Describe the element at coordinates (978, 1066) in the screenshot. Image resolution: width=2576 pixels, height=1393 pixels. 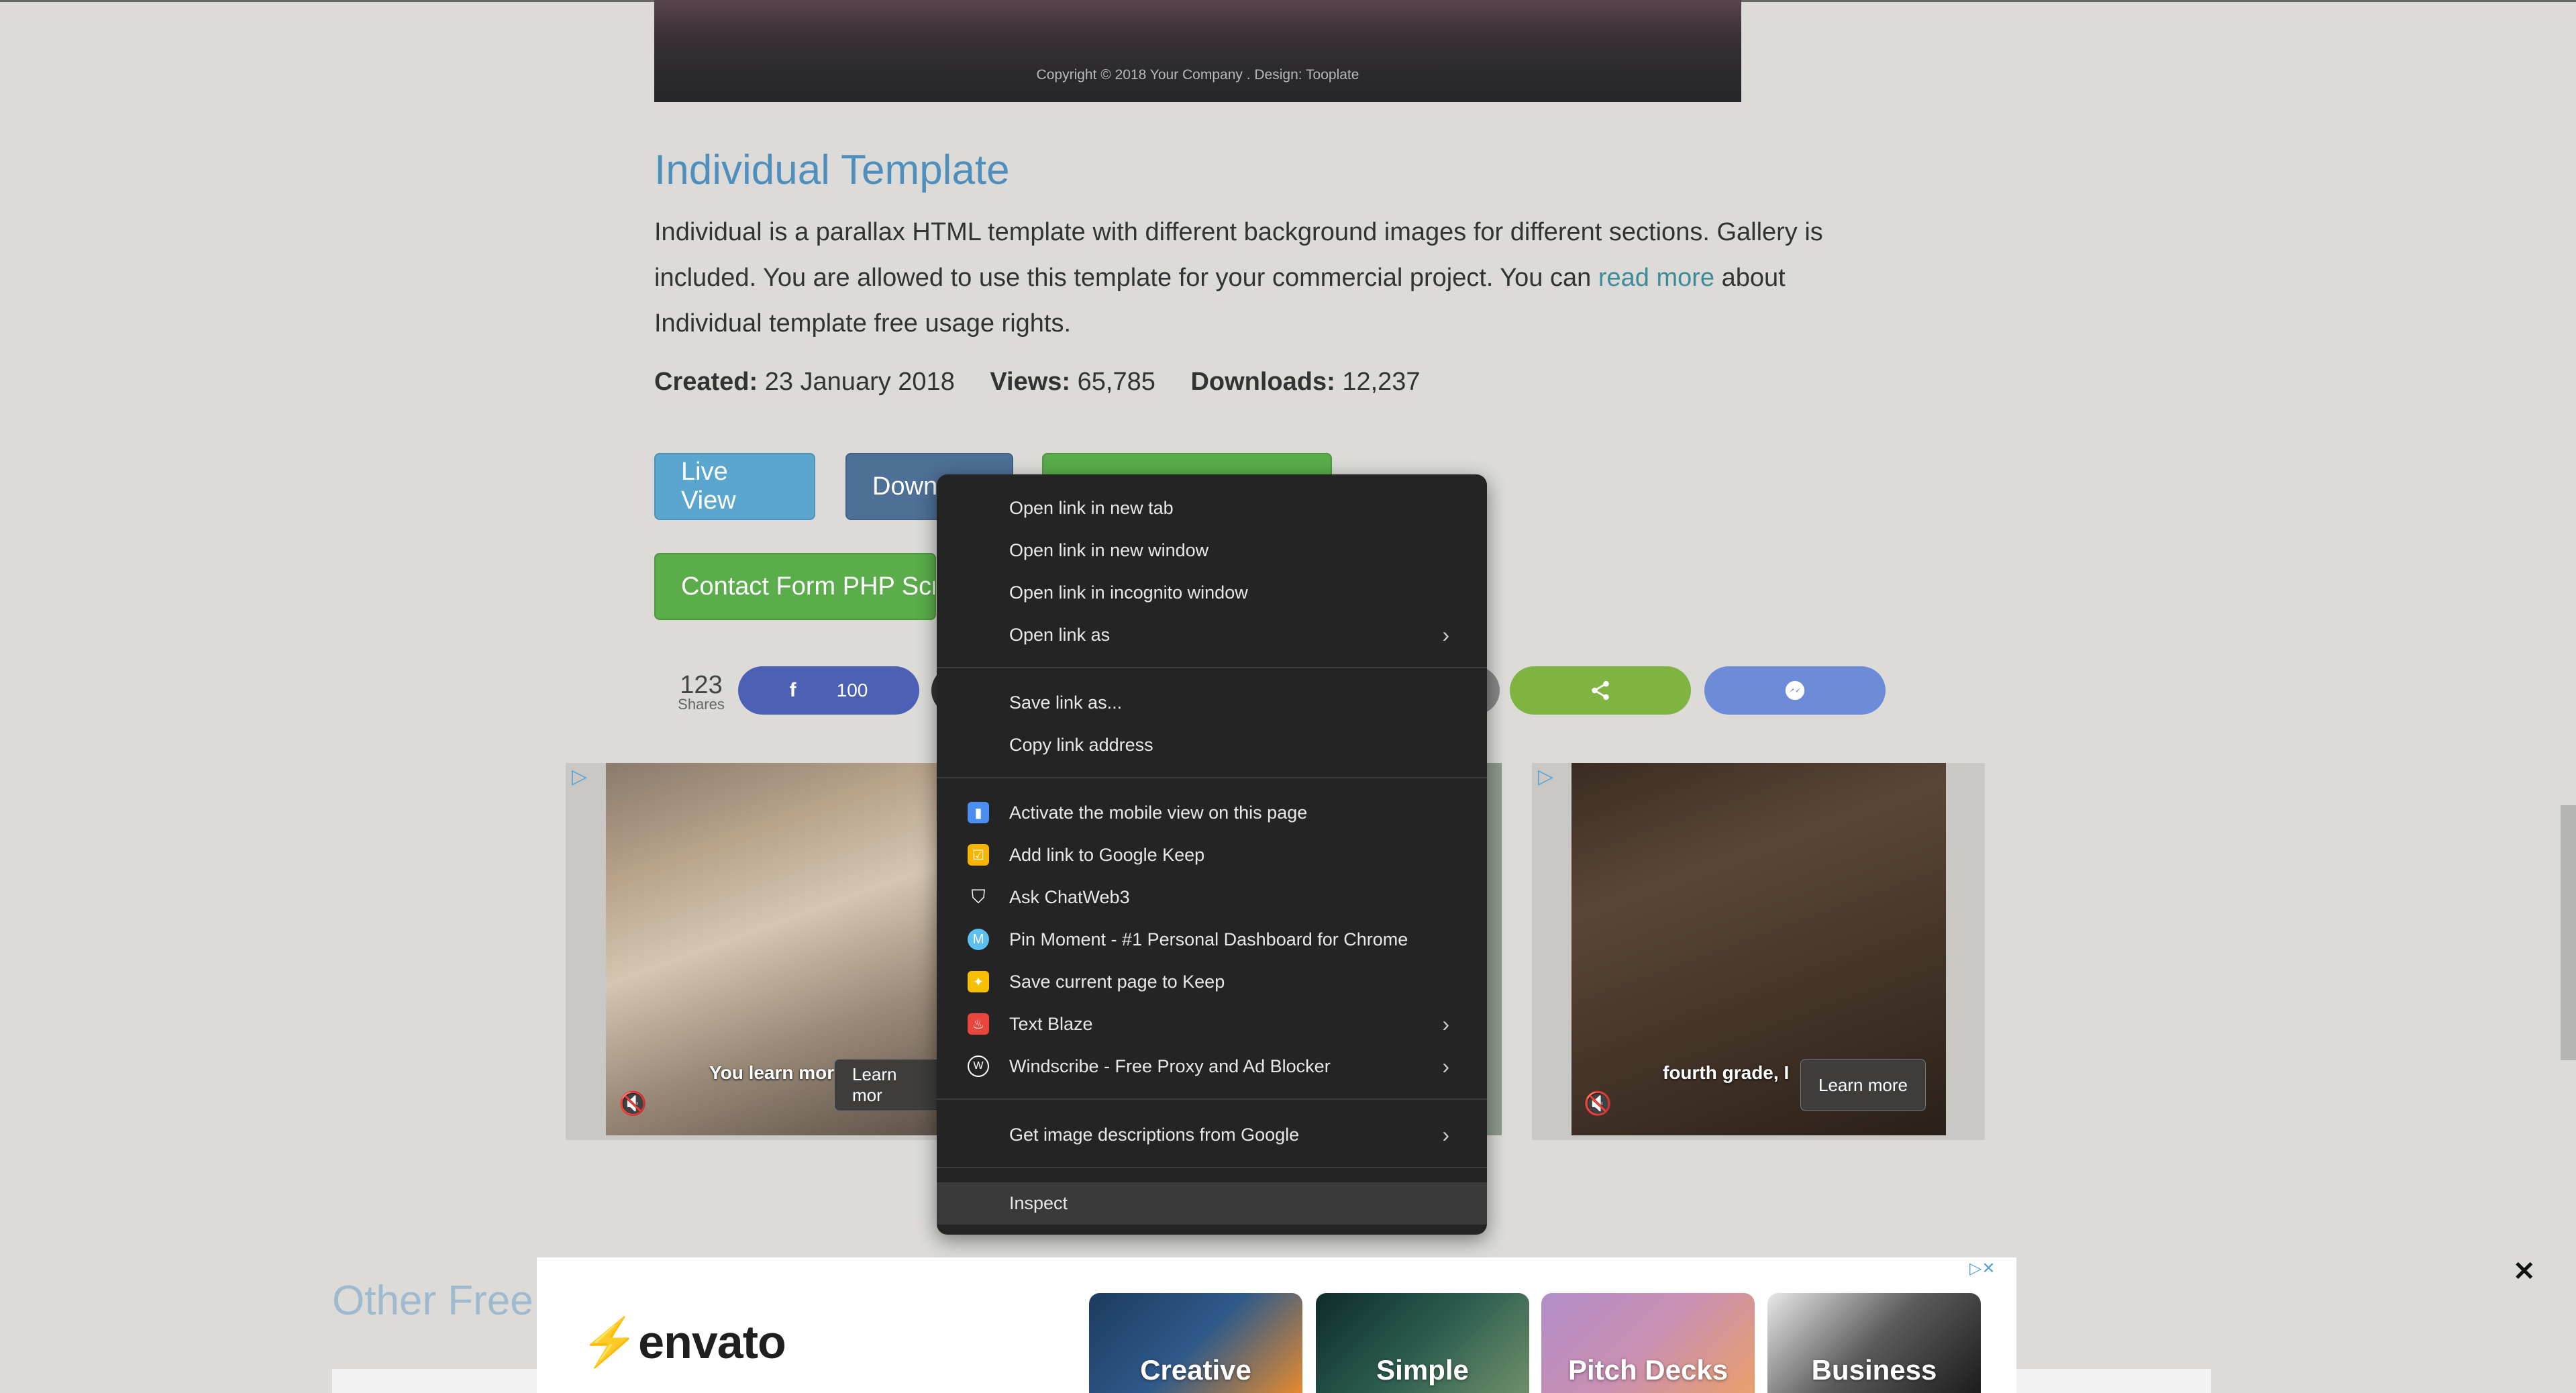
I see `windscribe-icon: W` at that location.